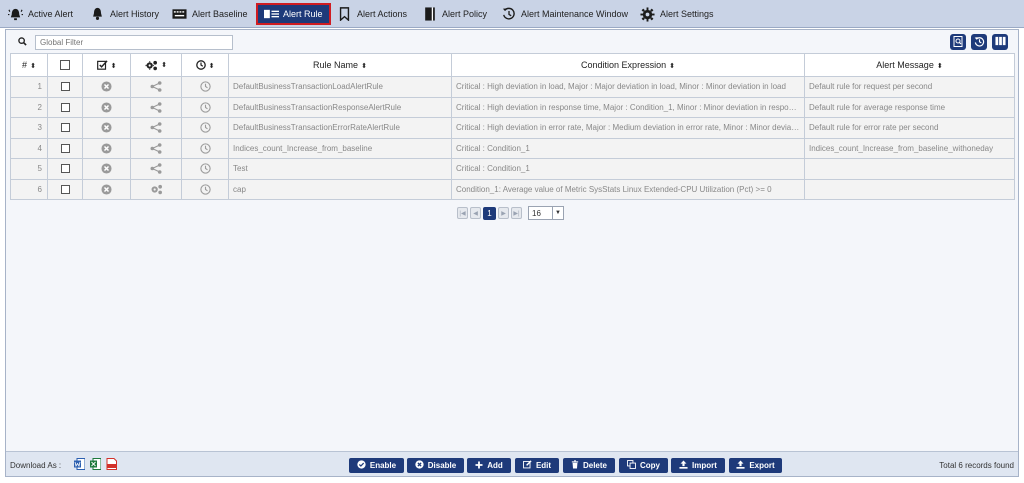 The height and width of the screenshot is (483, 1024). I want to click on copy-button: Copy, so click(643, 465).